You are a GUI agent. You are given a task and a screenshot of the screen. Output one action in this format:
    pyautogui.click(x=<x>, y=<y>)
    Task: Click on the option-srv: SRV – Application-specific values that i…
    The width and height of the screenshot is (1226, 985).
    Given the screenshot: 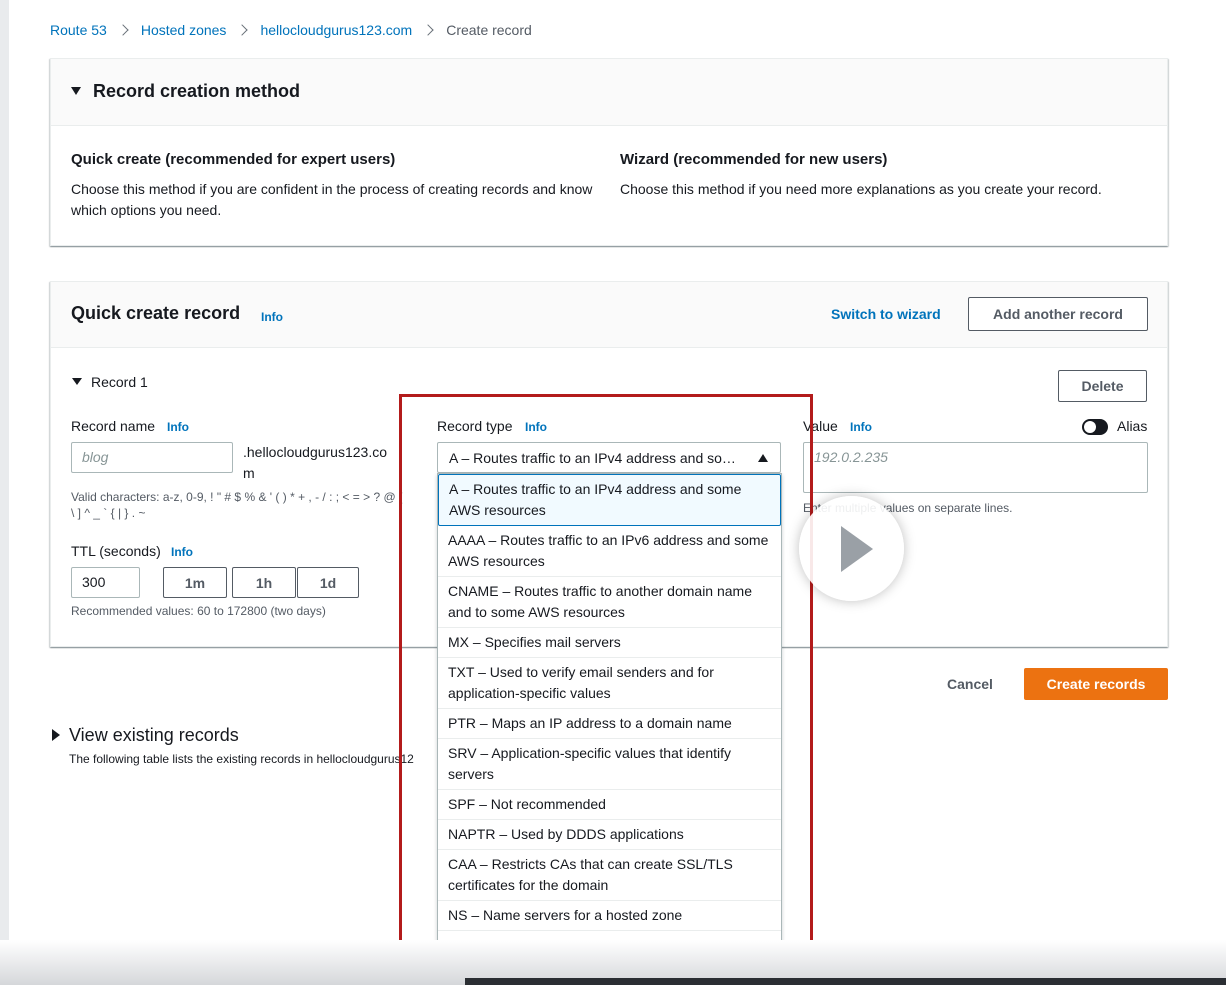 What is the action you would take?
    pyautogui.click(x=609, y=764)
    